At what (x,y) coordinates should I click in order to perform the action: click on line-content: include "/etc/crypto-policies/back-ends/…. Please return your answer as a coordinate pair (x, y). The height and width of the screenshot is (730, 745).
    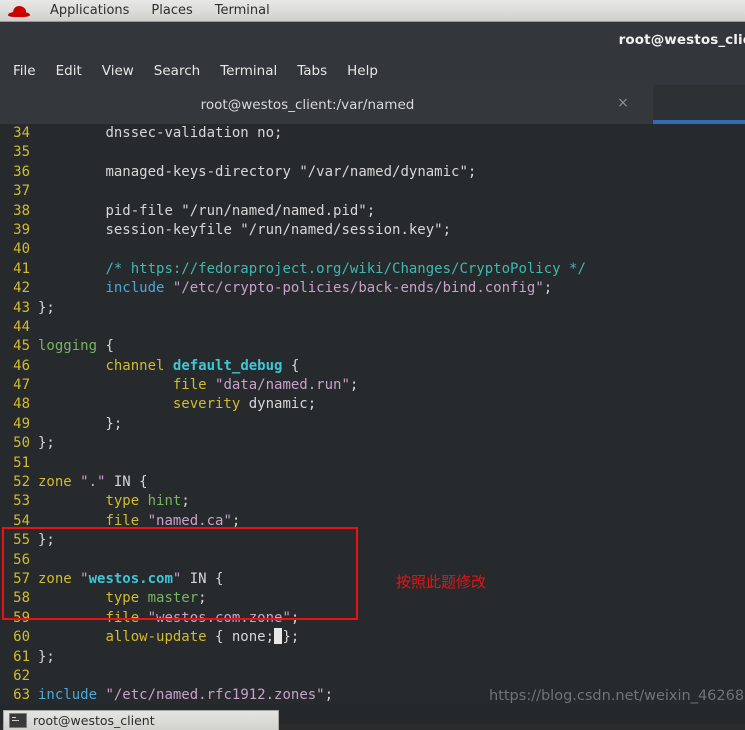
    Looking at the image, I should click on (295, 288).